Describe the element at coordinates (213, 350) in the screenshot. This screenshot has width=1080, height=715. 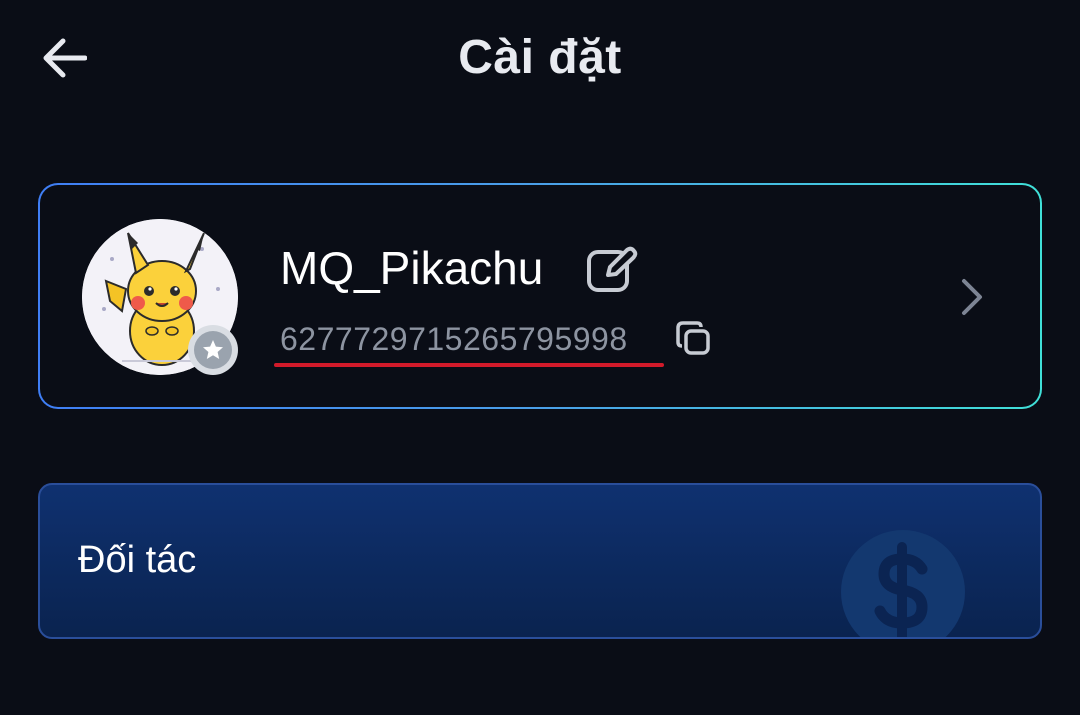
I see `star-badge-icon` at that location.